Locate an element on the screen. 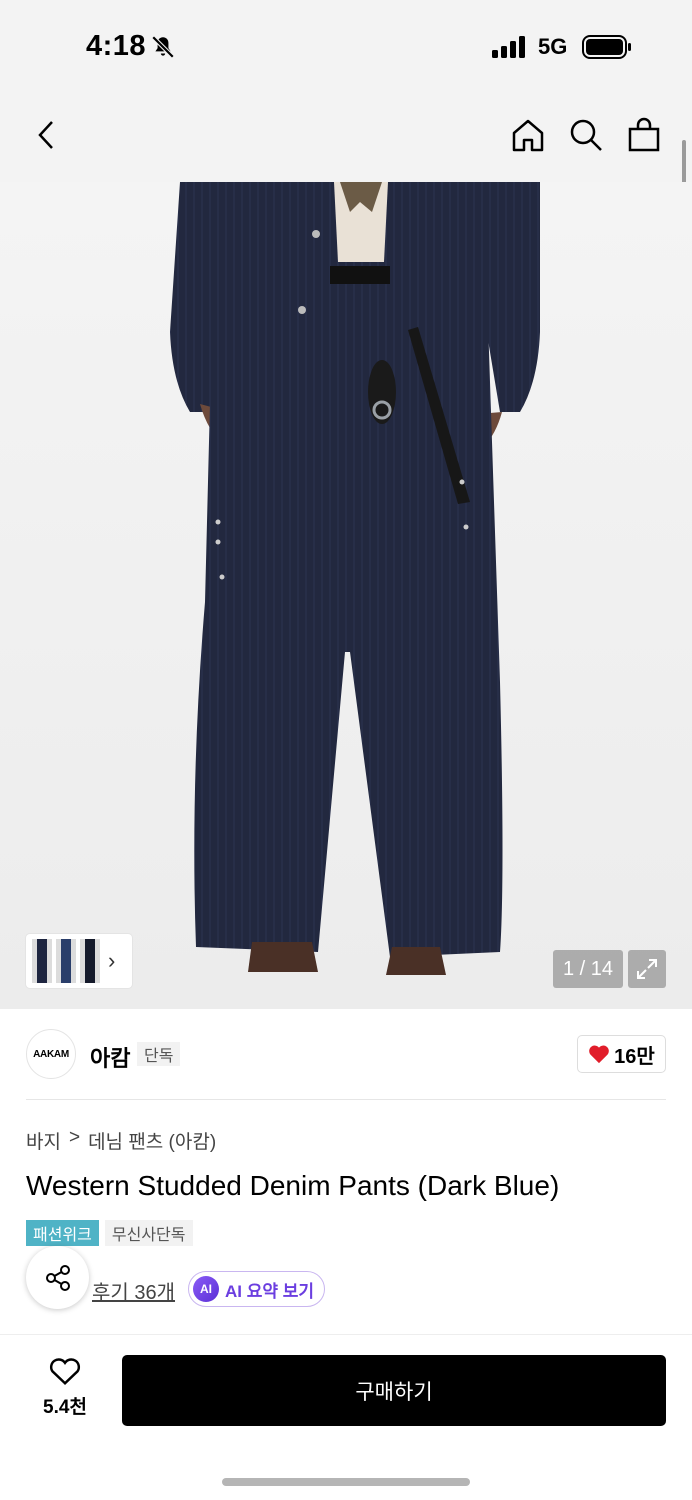  search-icon is located at coordinates (586, 135).